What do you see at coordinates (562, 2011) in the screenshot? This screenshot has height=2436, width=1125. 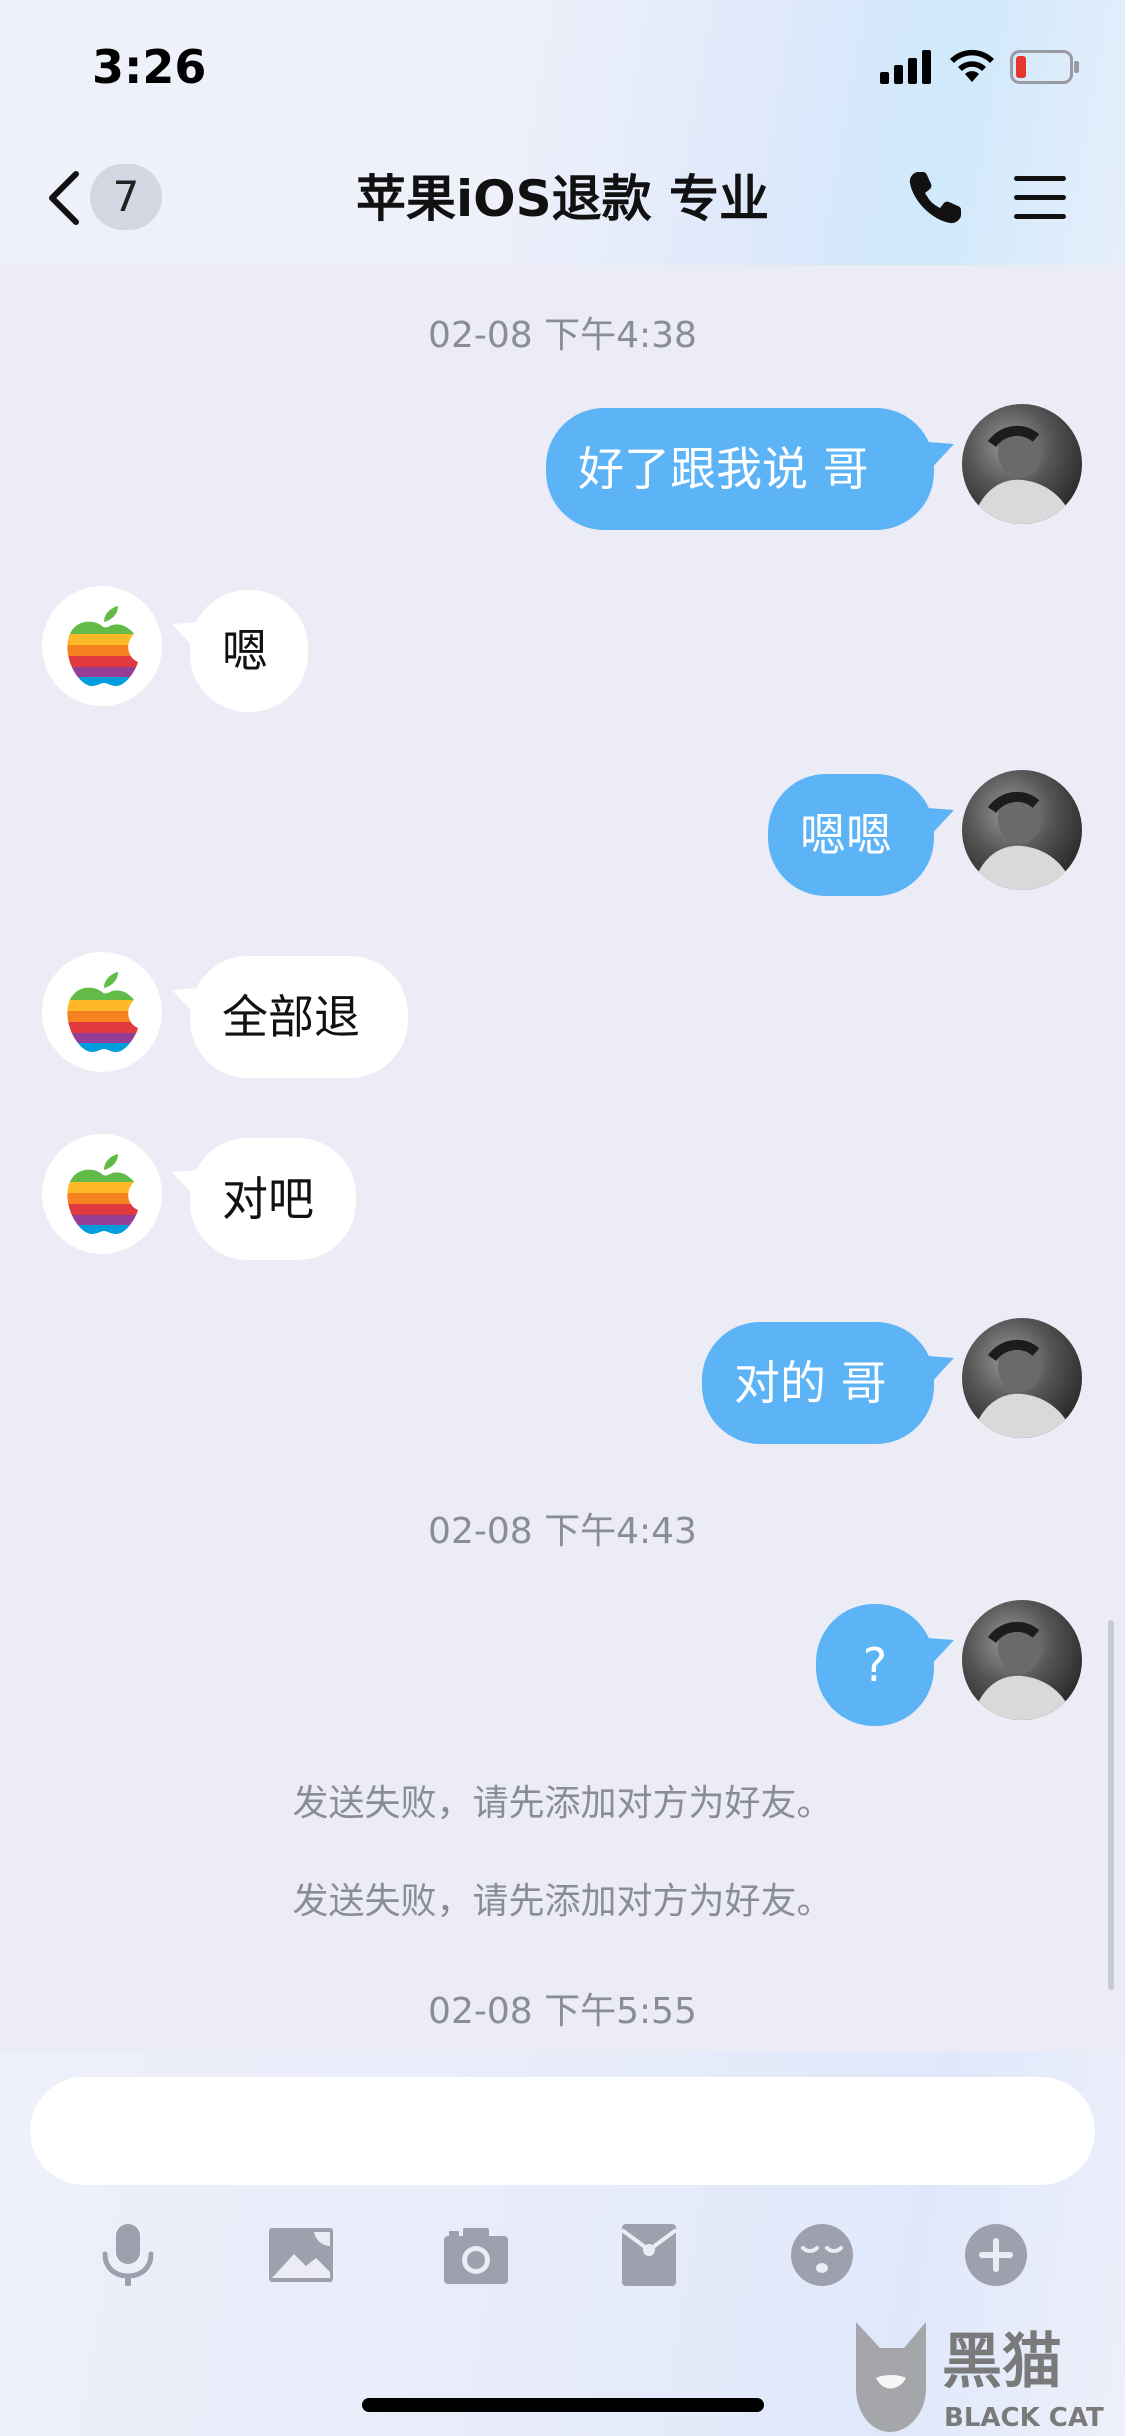 I see `timestamp: 02-08 下午5:55` at bounding box center [562, 2011].